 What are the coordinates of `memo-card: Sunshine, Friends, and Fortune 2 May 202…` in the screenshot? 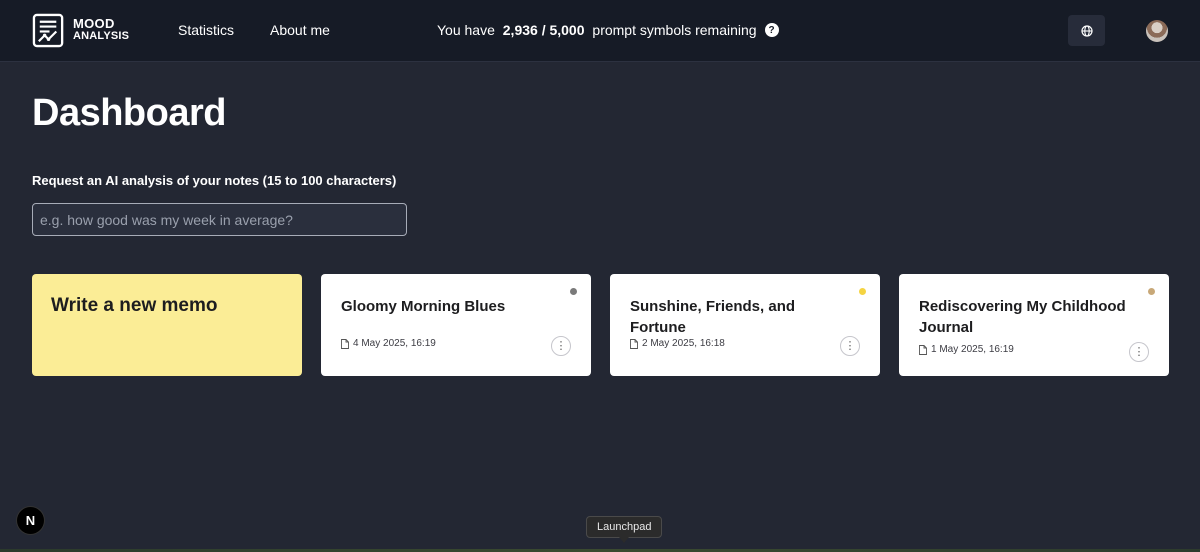 It's located at (745, 325).